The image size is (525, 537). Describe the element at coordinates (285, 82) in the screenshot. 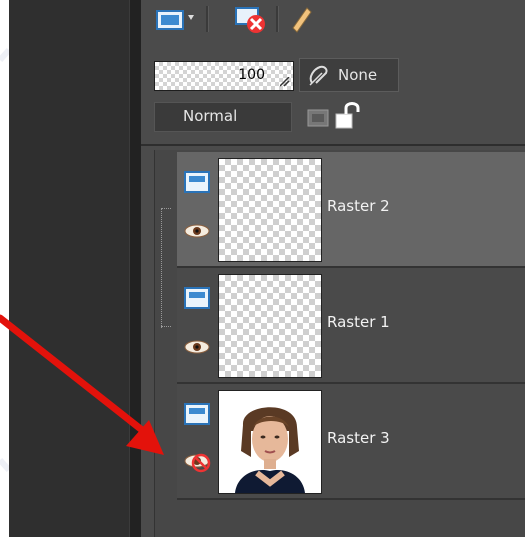

I see `resize-grip-icon` at that location.